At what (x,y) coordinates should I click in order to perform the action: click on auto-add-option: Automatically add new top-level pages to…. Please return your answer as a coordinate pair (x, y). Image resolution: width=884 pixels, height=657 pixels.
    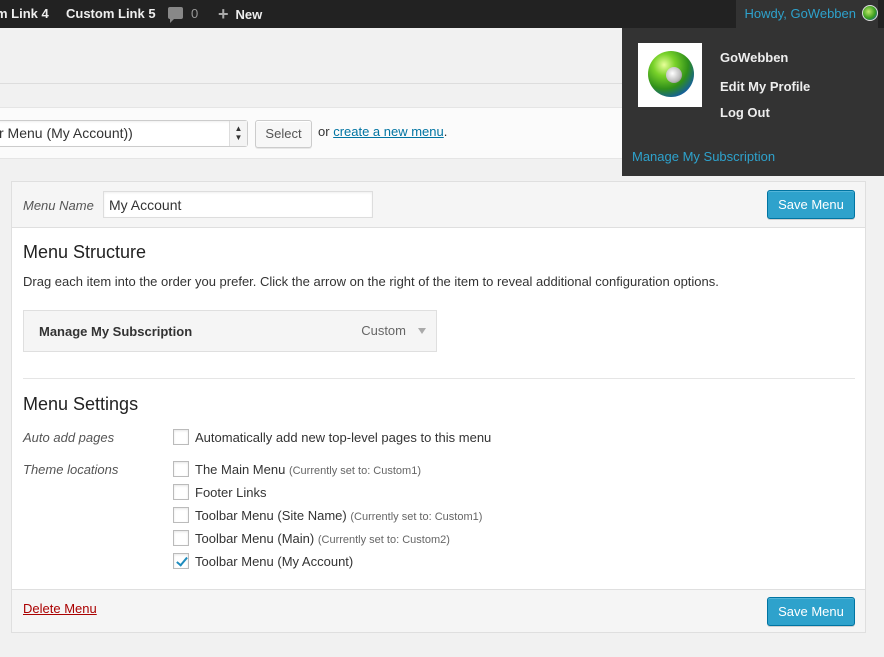
    Looking at the image, I should click on (332, 438).